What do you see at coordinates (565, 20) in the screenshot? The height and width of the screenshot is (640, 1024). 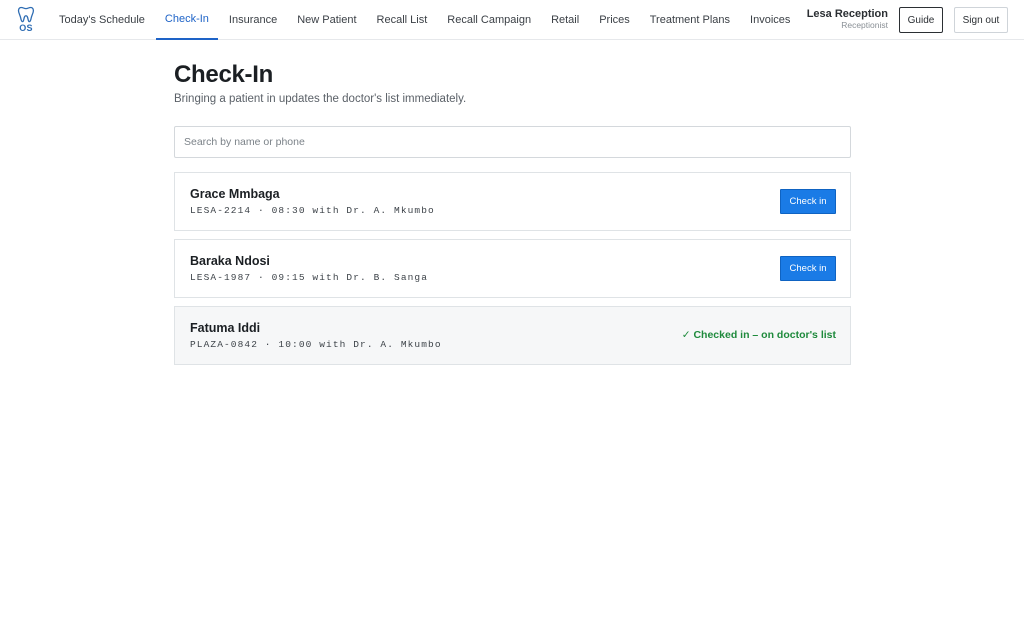 I see `nav-item-retail: Retail` at bounding box center [565, 20].